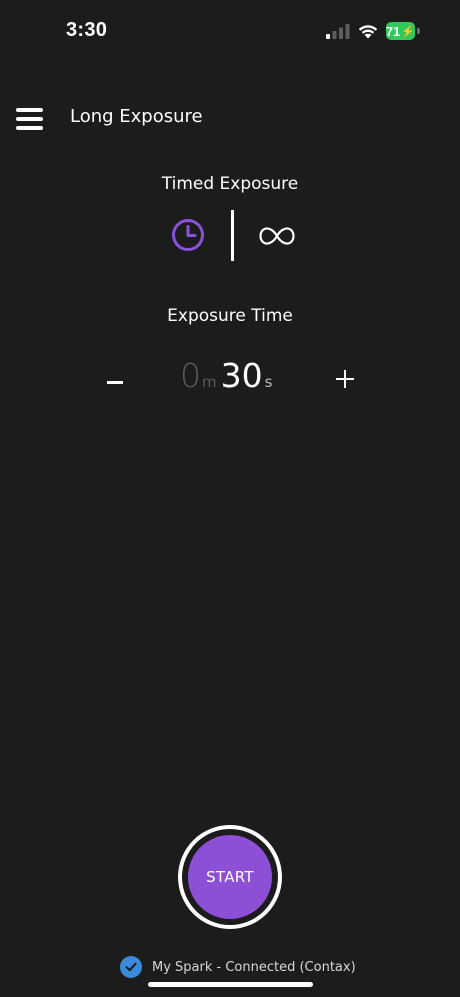  I want to click on status-bar: 3:30 71 ⚡, so click(230, 32).